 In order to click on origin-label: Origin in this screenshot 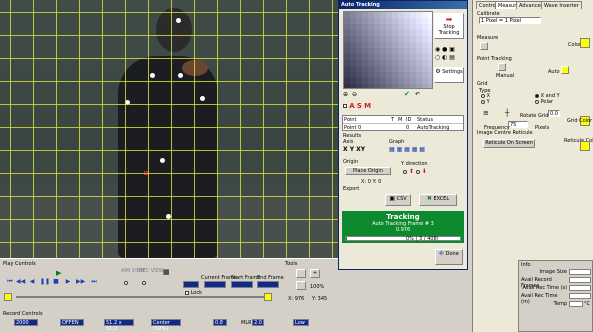, I will do `click(351, 162)`.